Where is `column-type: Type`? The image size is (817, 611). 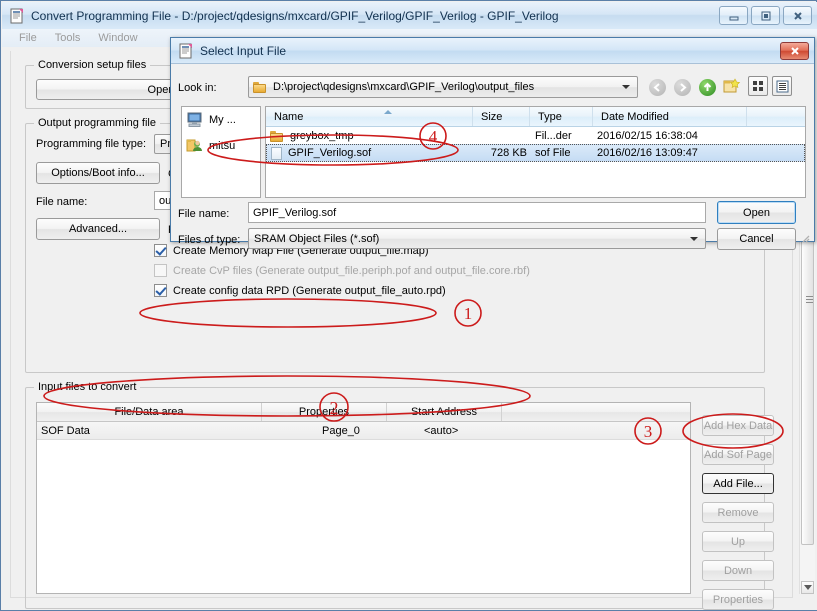 column-type: Type is located at coordinates (561, 116).